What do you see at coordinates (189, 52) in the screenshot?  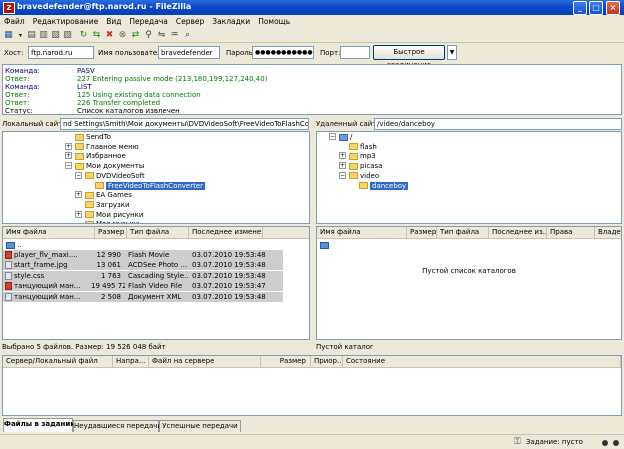 I see `username-input: bravedefender` at bounding box center [189, 52].